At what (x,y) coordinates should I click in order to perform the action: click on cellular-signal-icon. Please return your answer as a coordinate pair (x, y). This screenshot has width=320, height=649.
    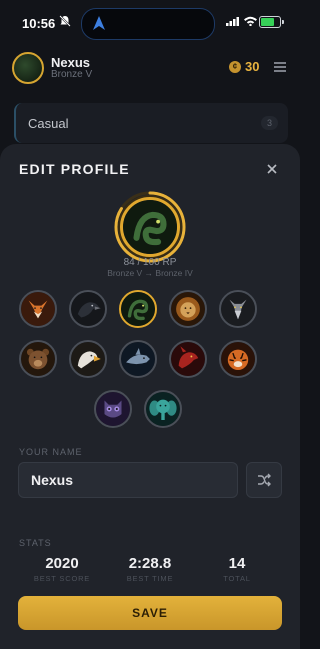
    Looking at the image, I should click on (232, 21).